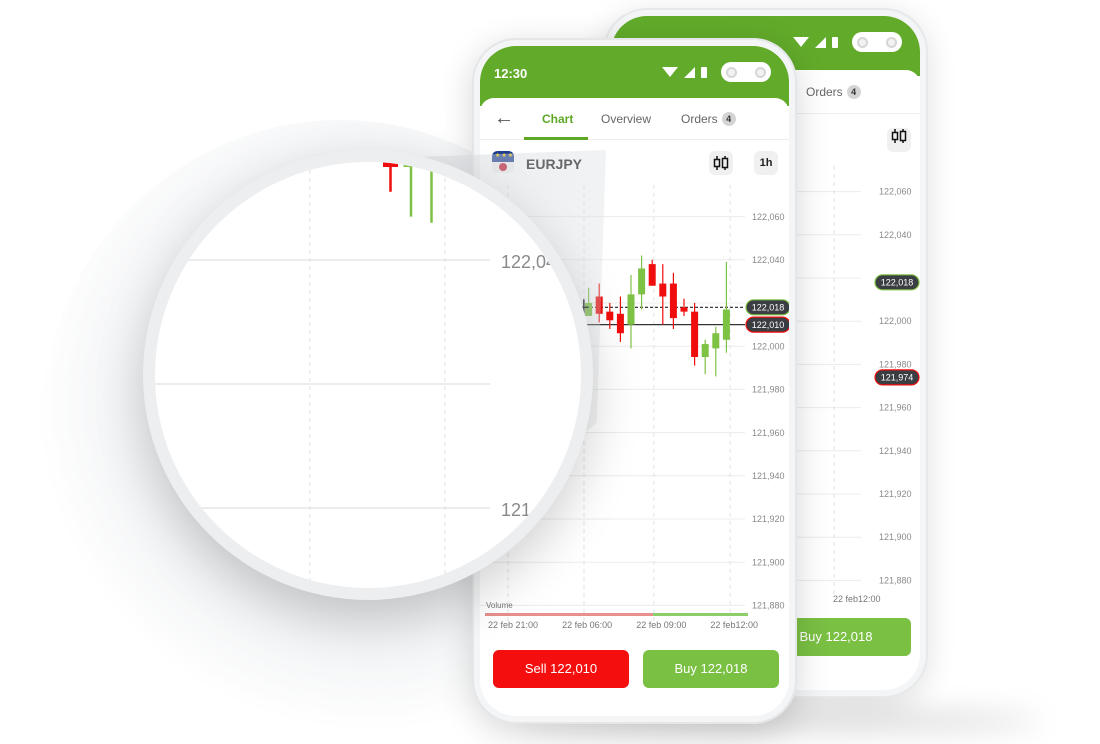 The image size is (1100, 744). Describe the element at coordinates (513, 625) in the screenshot. I see `x-label: 22 feb 21:00` at that location.